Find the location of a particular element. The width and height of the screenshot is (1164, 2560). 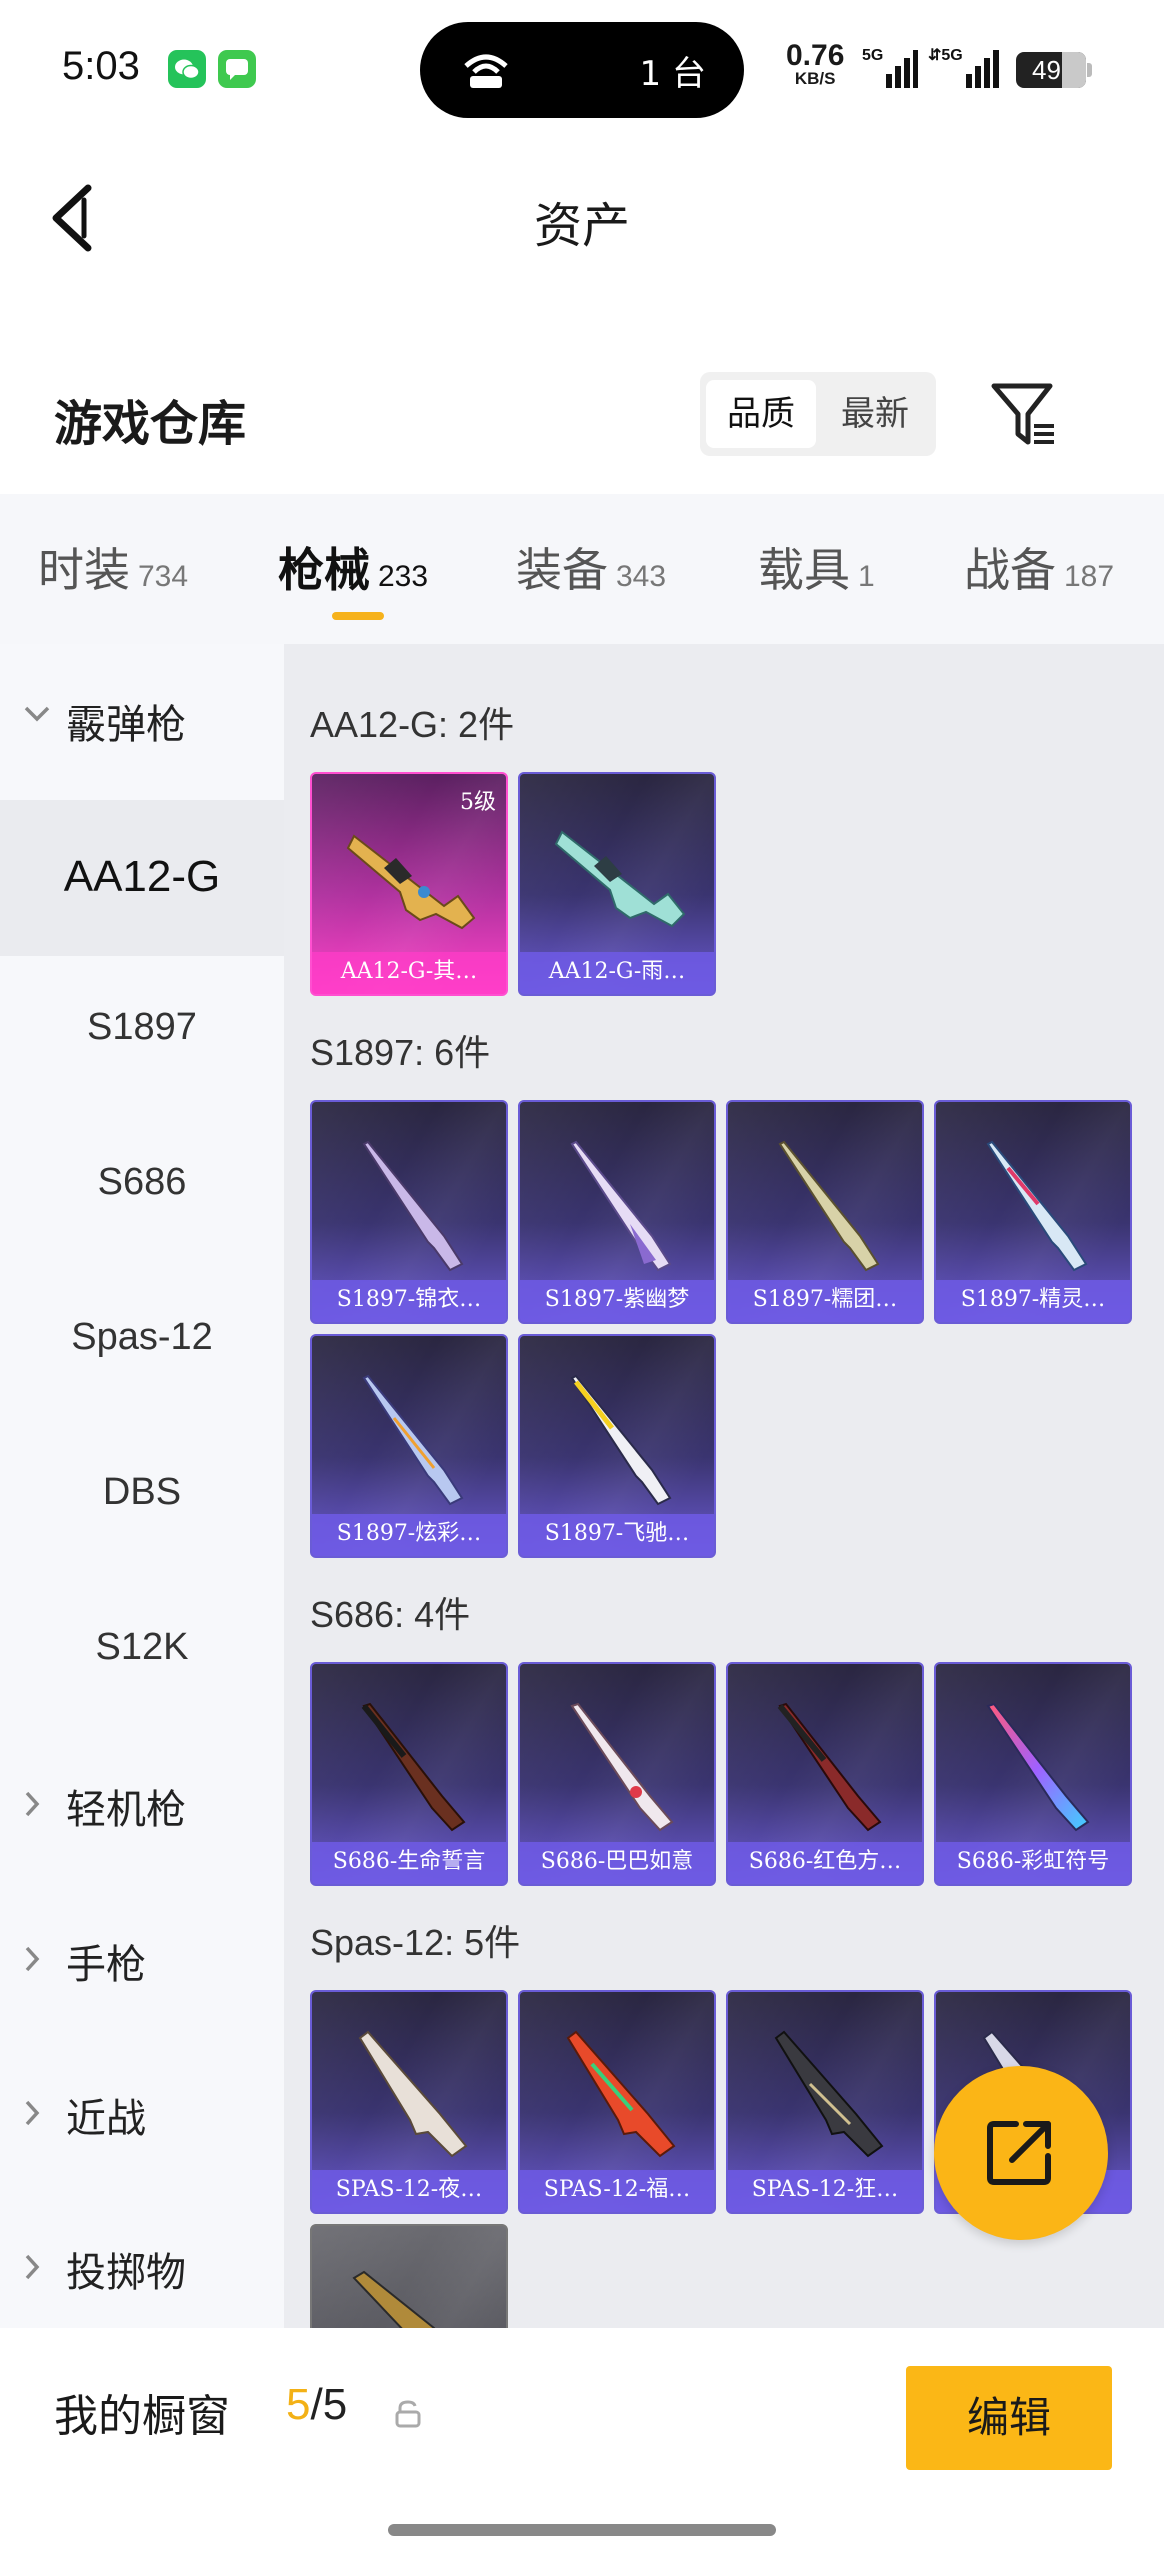

showcase-bar: 我的橱窗 5/5 编辑 is located at coordinates (582, 2444).